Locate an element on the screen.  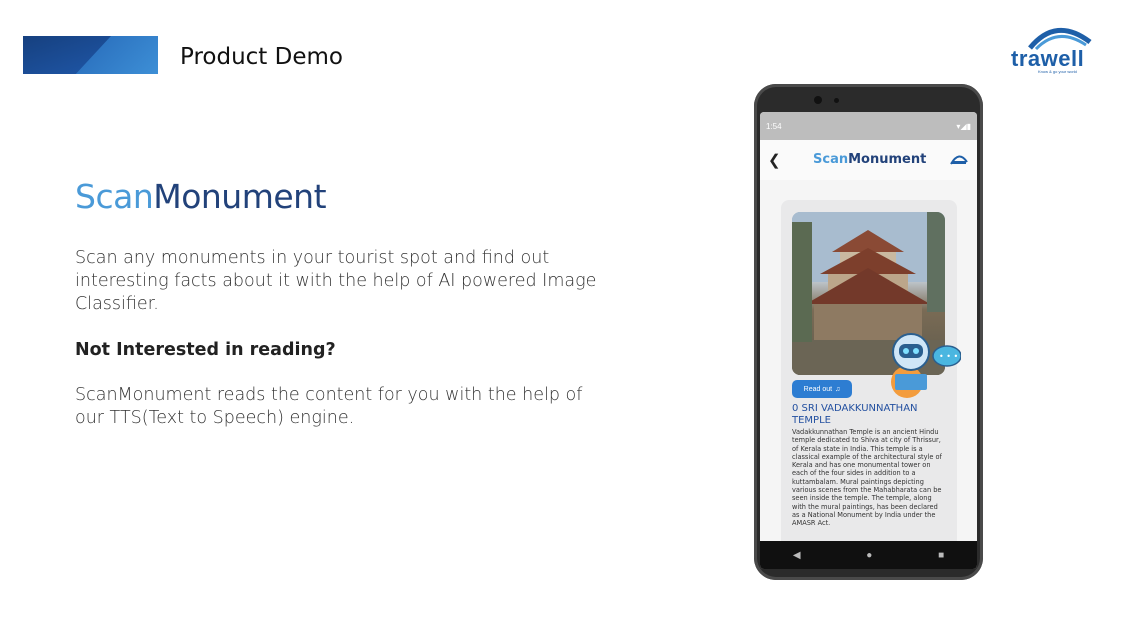
feature-title: ScanMonument is located at coordinates (201, 196).